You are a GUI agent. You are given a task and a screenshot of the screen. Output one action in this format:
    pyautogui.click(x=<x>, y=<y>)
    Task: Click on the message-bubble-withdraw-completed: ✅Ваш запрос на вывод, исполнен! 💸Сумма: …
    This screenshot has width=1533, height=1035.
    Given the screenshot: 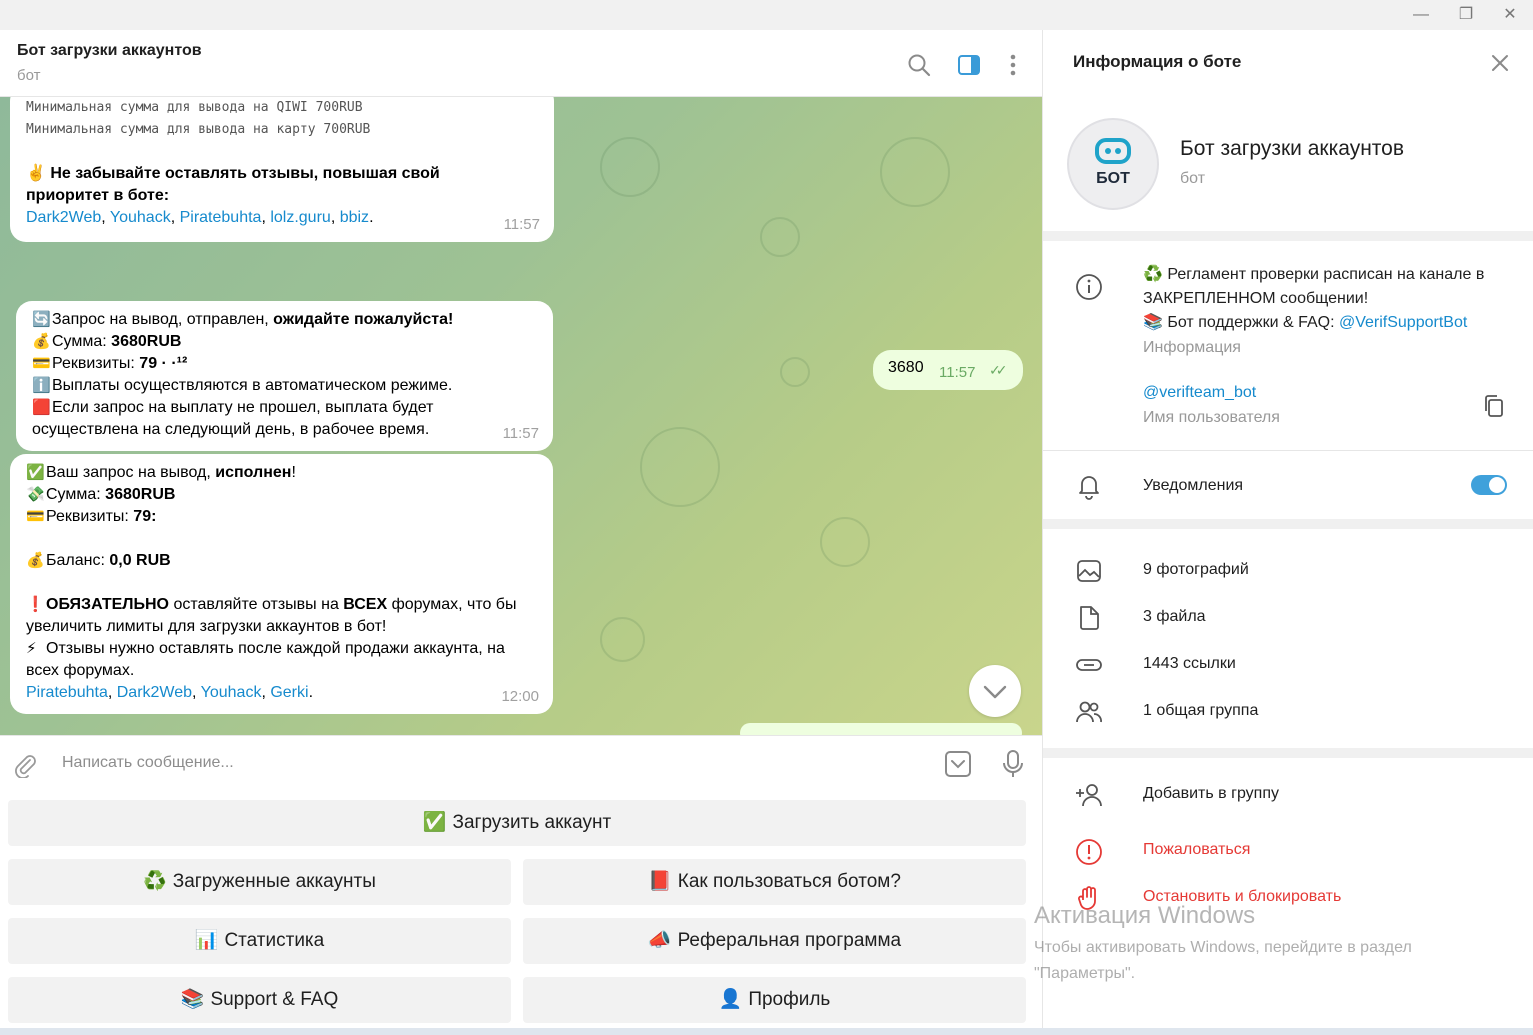 What is the action you would take?
    pyautogui.click(x=281, y=584)
    